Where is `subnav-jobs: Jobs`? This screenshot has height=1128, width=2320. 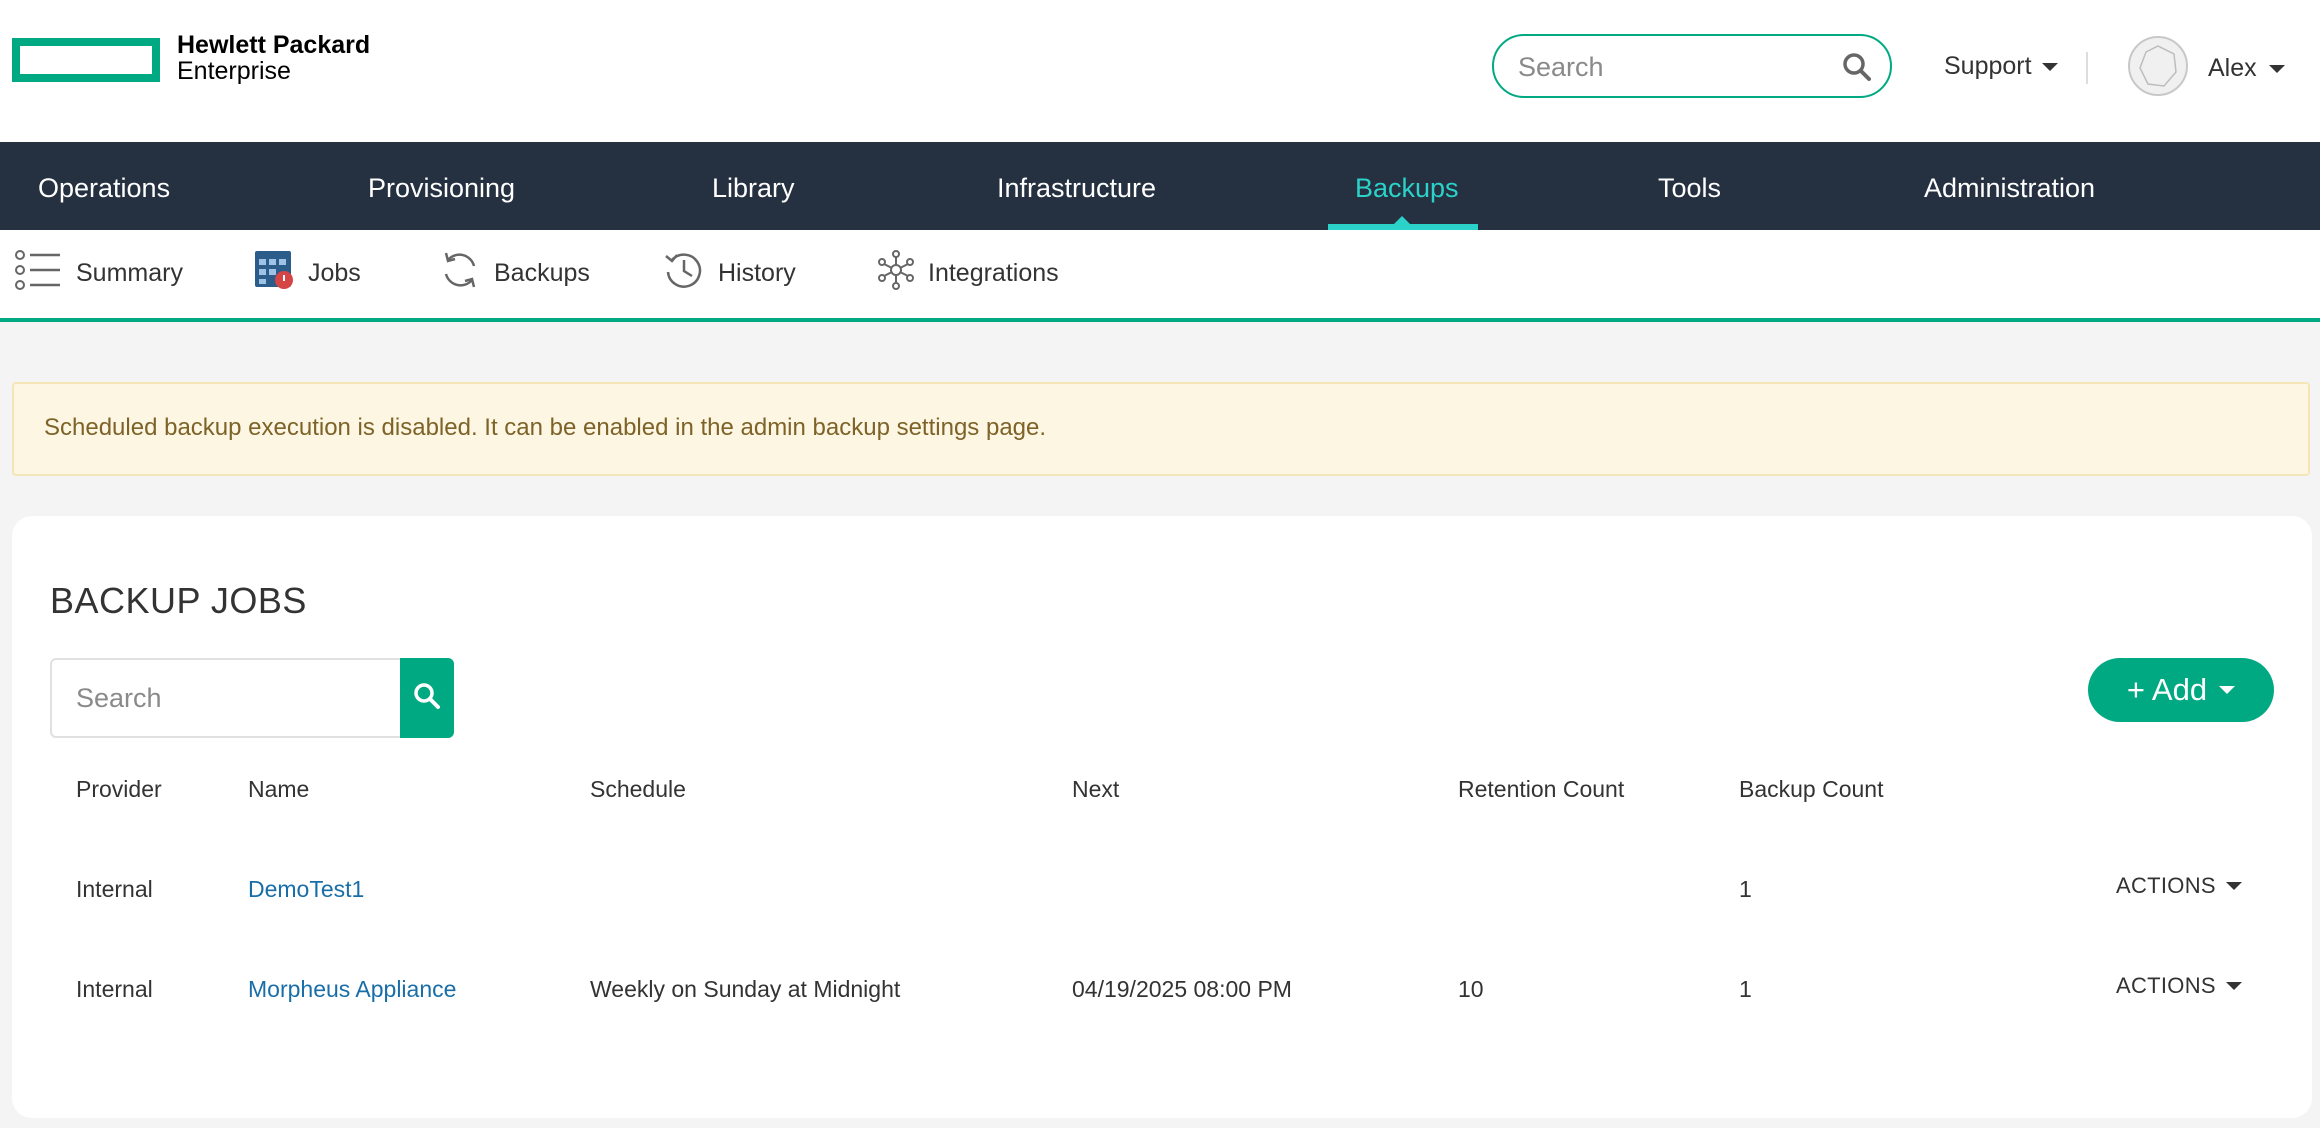
subnav-jobs: Jobs is located at coordinates (307, 273).